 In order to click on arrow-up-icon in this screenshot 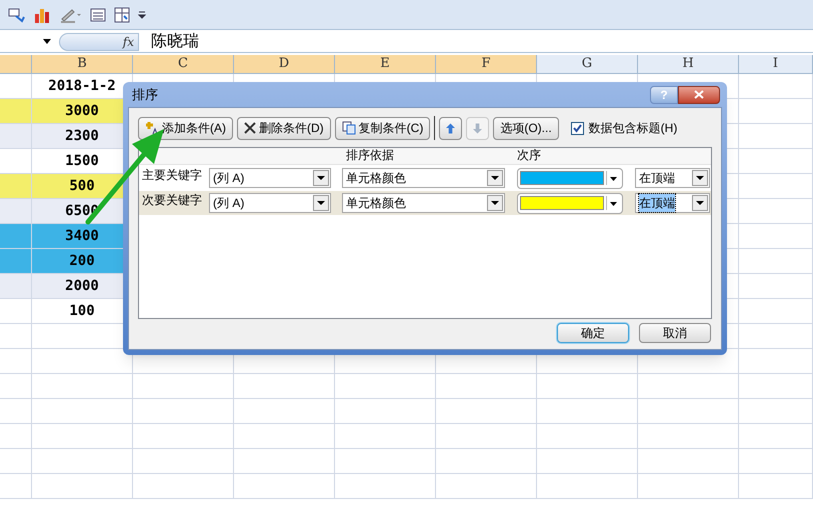, I will do `click(451, 128)`.